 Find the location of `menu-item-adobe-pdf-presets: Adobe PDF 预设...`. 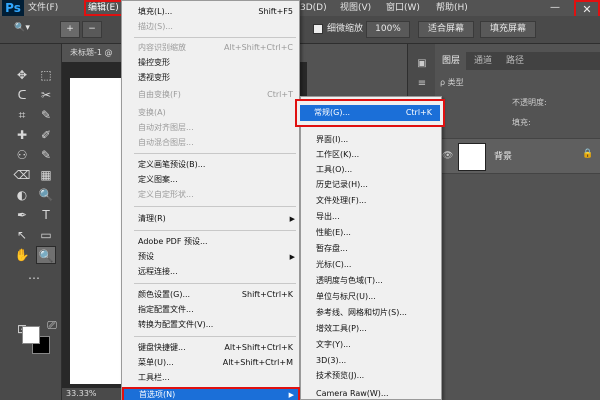

menu-item-adobe-pdf-presets: Adobe PDF 预设... is located at coordinates (211, 242).